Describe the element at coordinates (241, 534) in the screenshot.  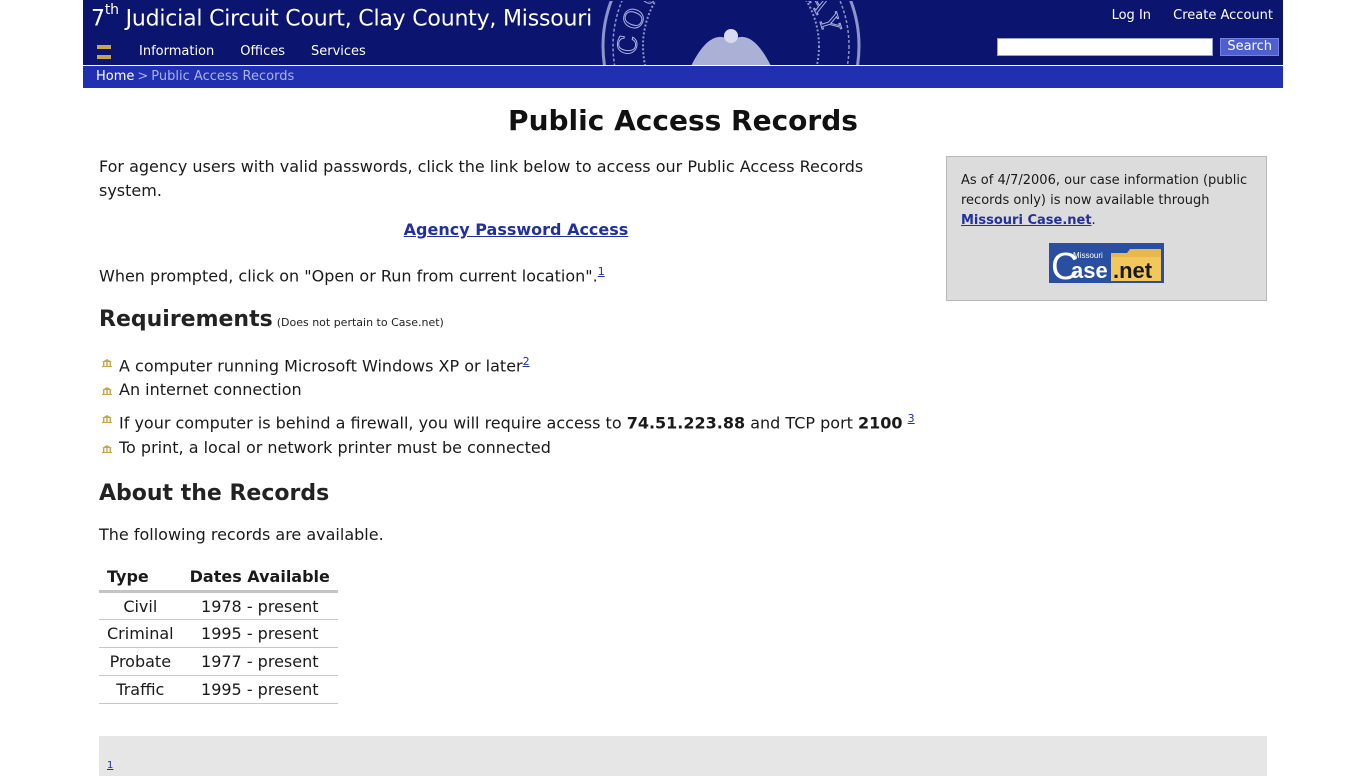
I see `records-available-text: The following records are available.` at that location.